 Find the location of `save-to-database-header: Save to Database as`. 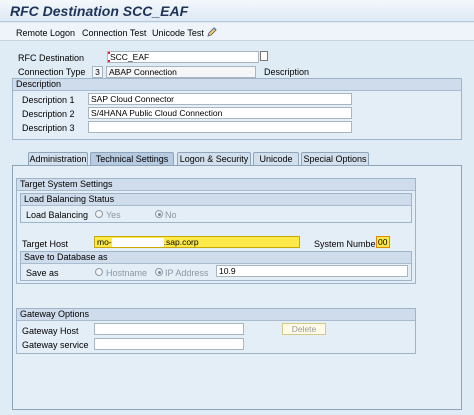

save-to-database-header: Save to Database as is located at coordinates (216, 258).